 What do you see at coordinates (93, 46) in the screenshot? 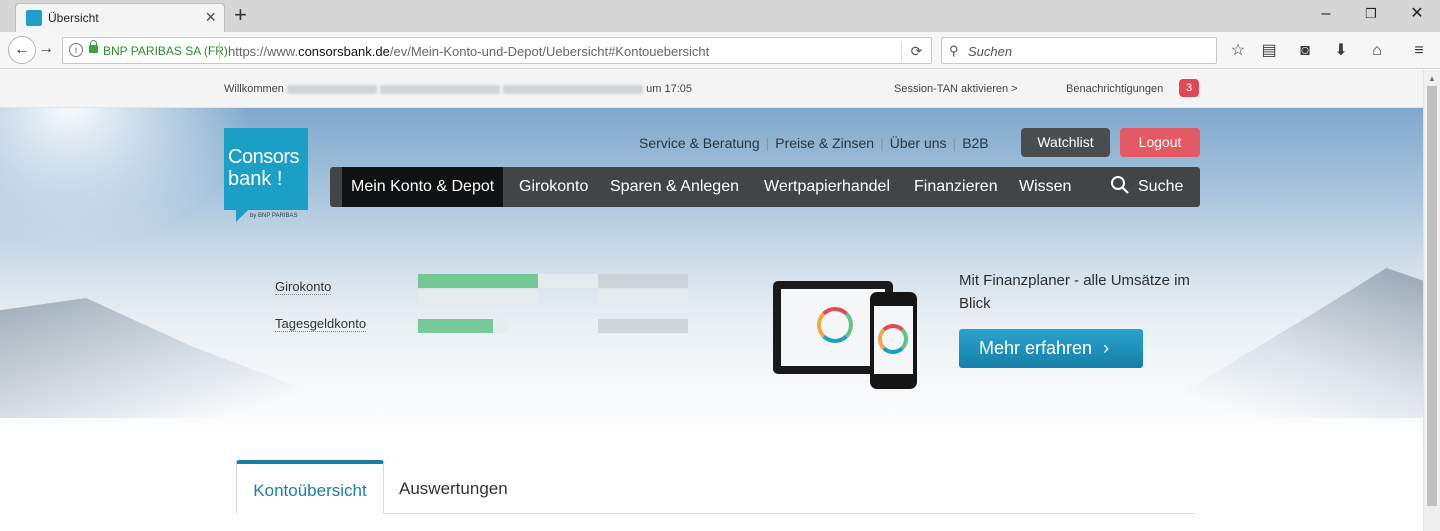
I see `lock-icon` at bounding box center [93, 46].